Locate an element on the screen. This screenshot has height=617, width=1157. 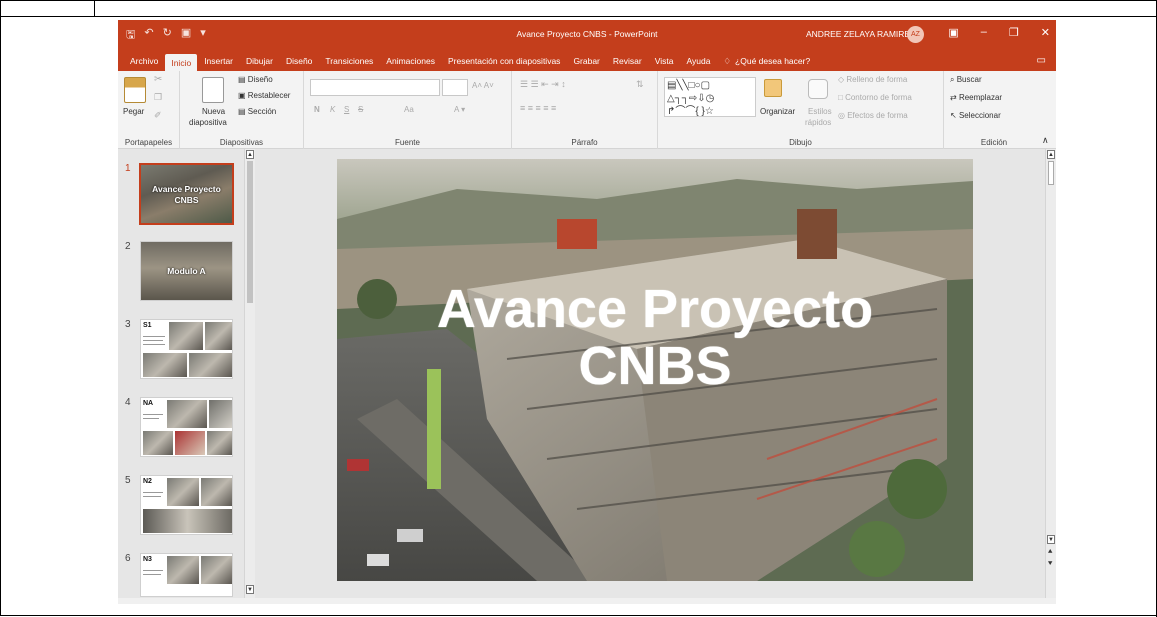
quick-styles-button-line1: Estilos is located at coordinates (820, 111).